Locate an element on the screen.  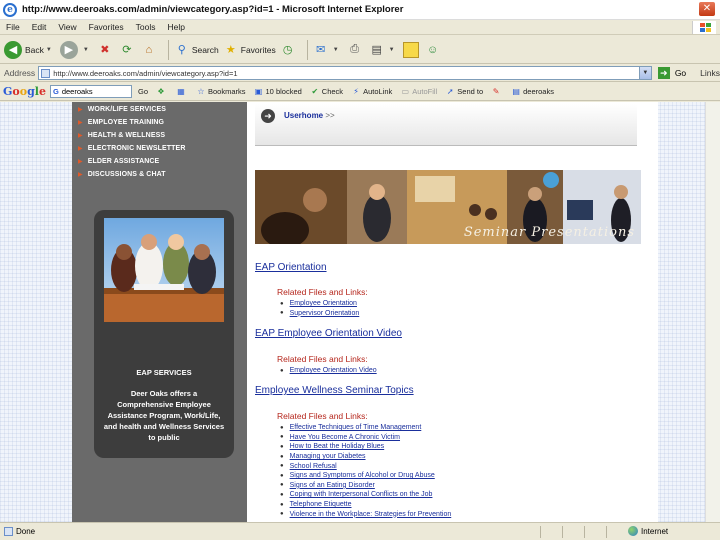
team-photo is located at coordinates (164, 270).